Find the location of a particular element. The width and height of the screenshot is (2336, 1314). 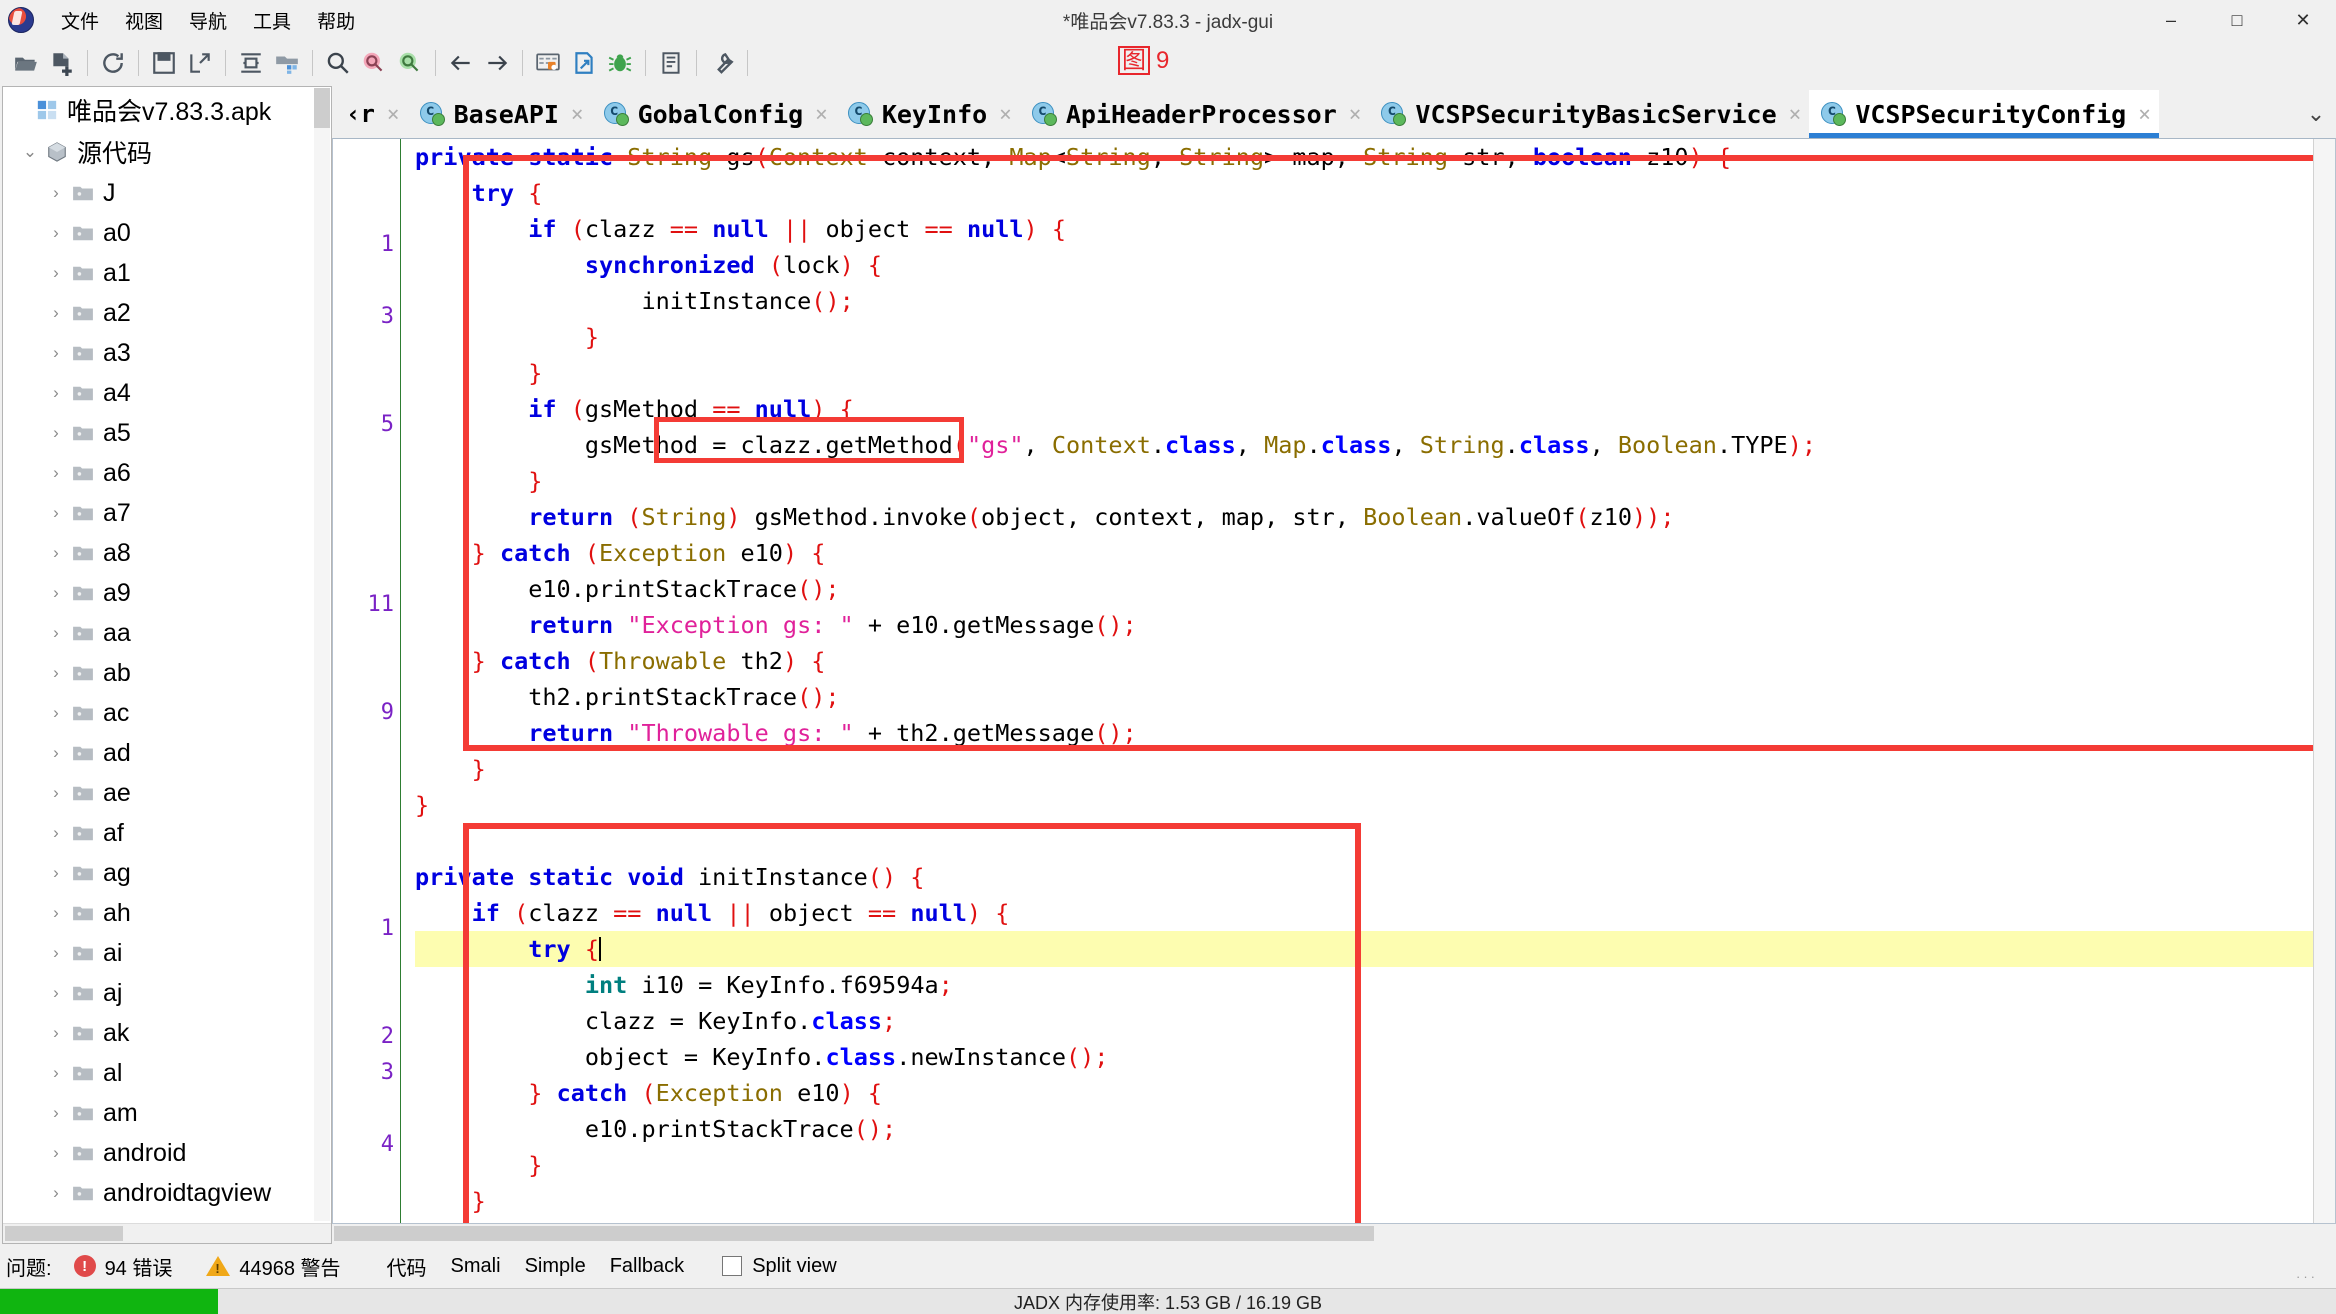

search-icon is located at coordinates (338, 63).